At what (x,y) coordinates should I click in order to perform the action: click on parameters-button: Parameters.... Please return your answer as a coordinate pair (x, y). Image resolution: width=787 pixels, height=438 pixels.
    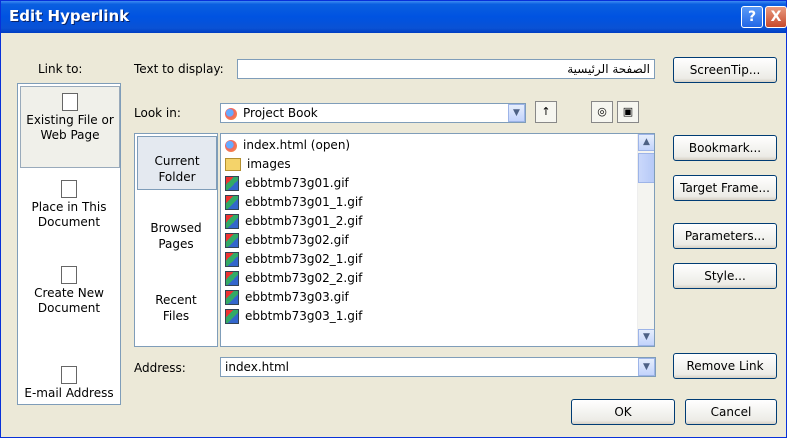
    Looking at the image, I should click on (725, 236).